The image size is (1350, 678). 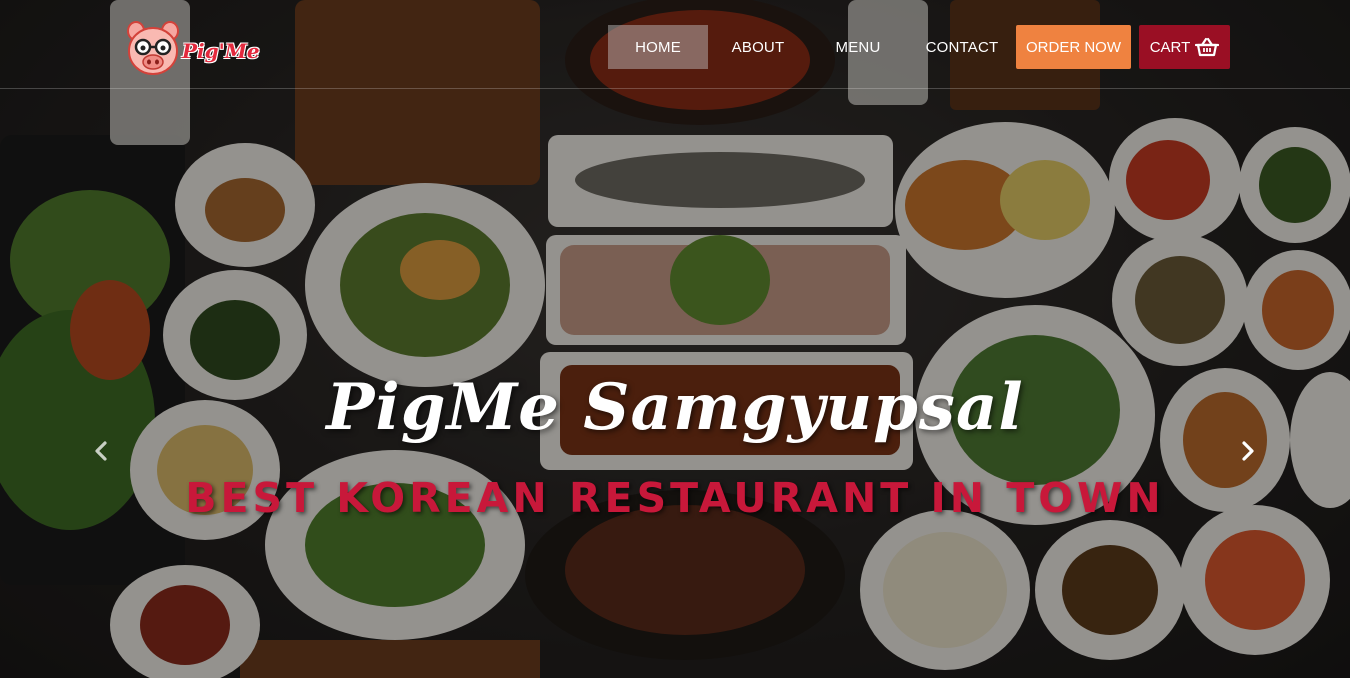 I want to click on chevron-right-icon, so click(x=1248, y=451).